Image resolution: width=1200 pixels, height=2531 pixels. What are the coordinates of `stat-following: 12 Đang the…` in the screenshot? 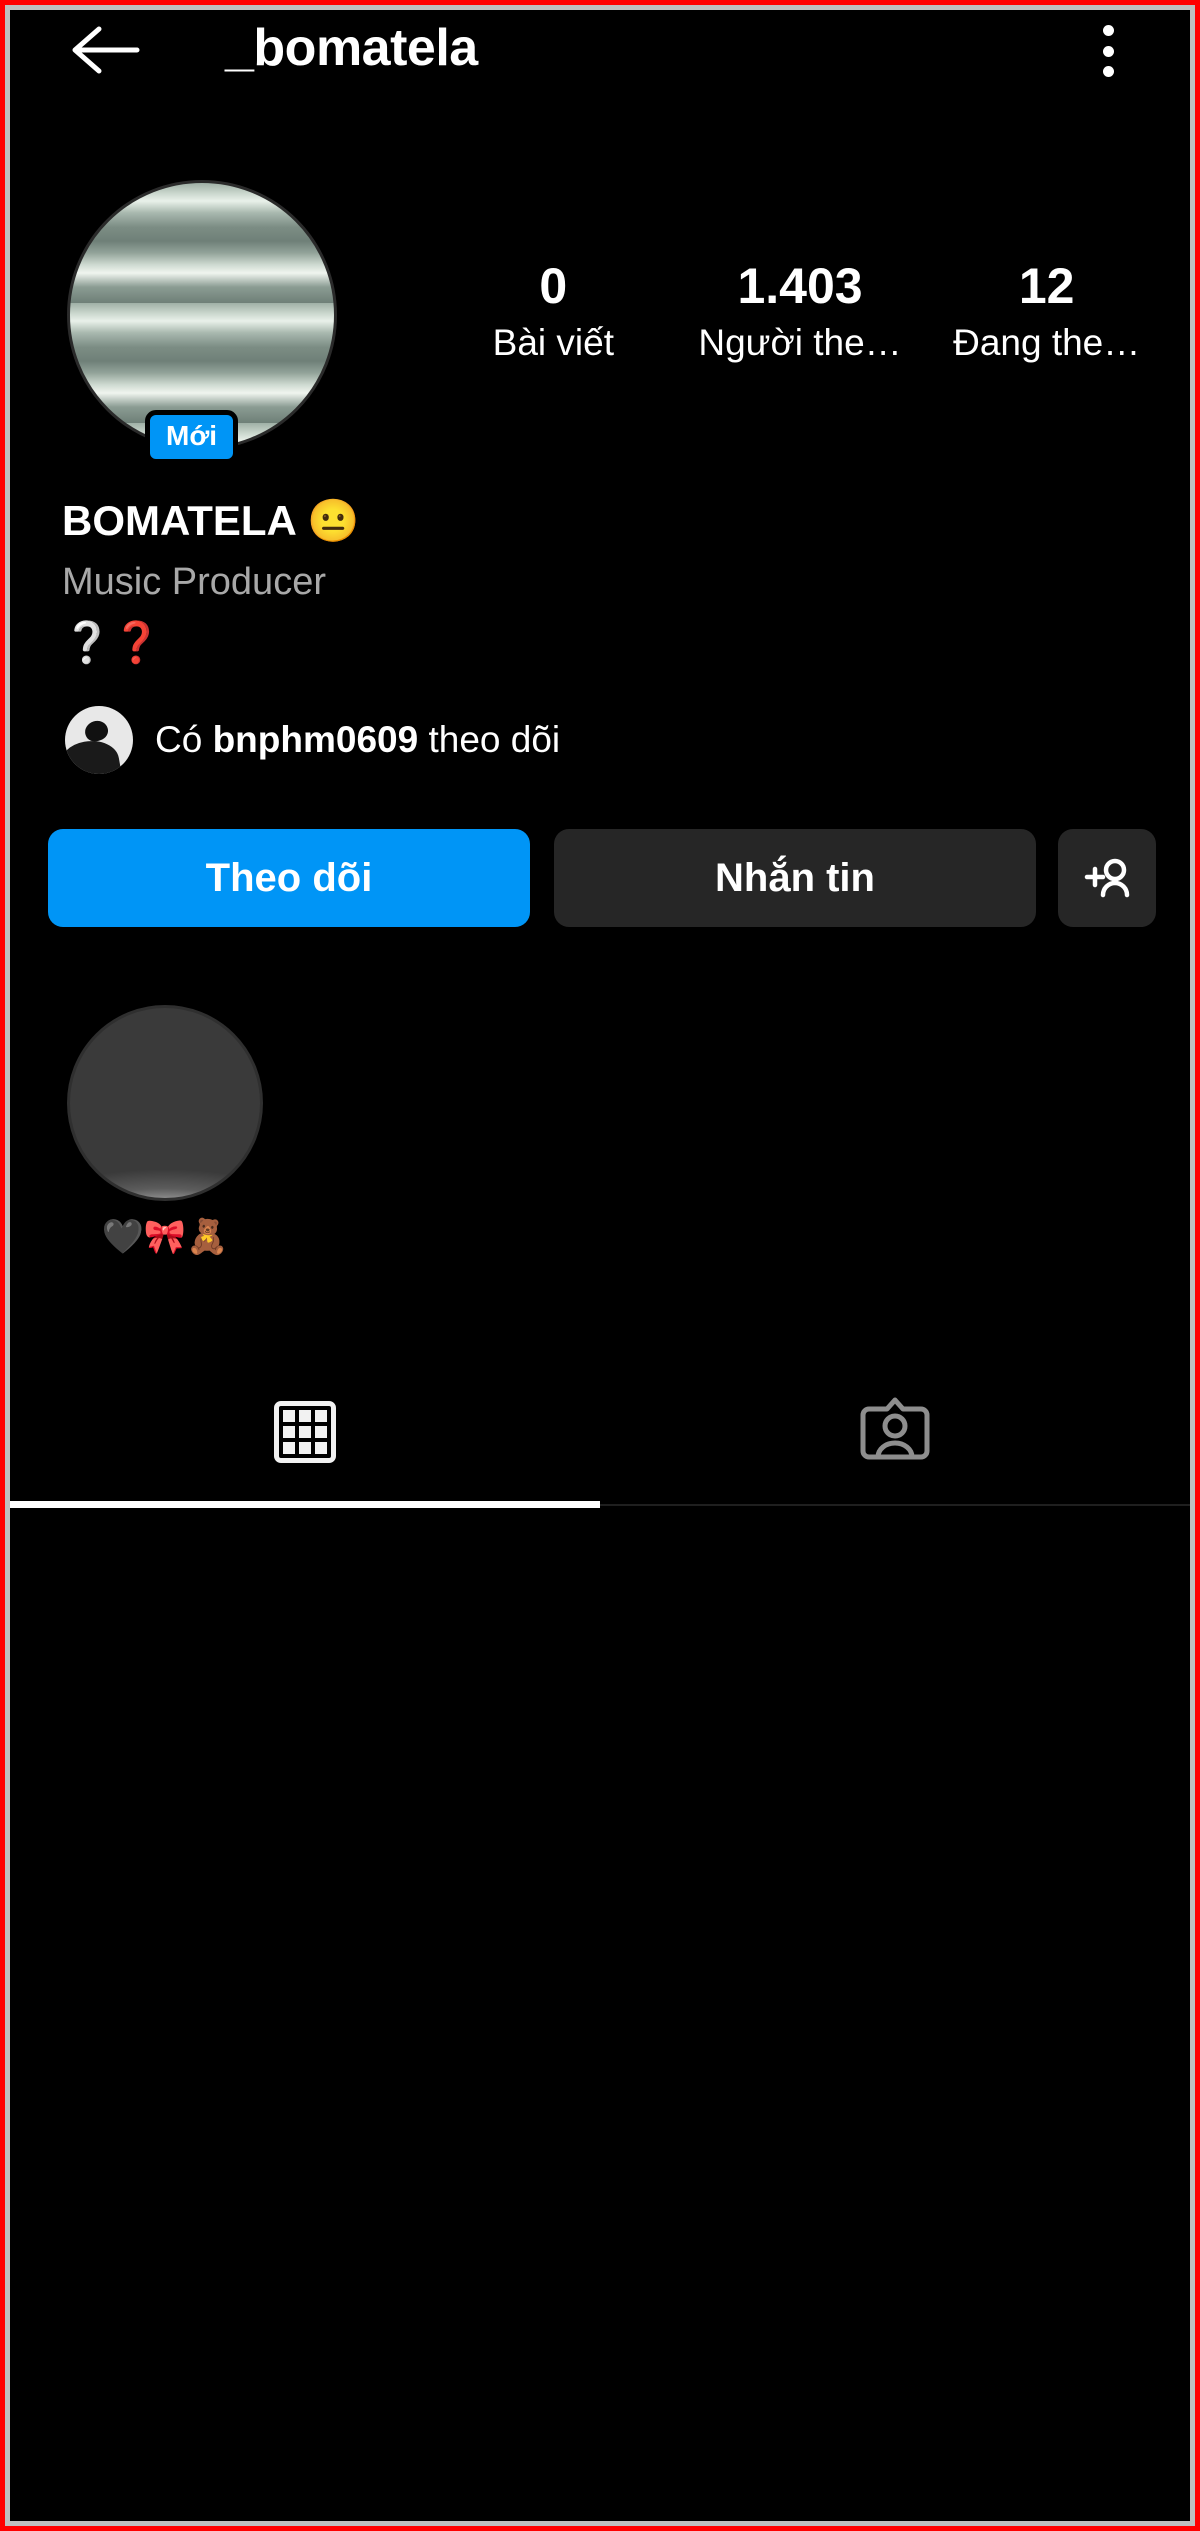 It's located at (1046, 325).